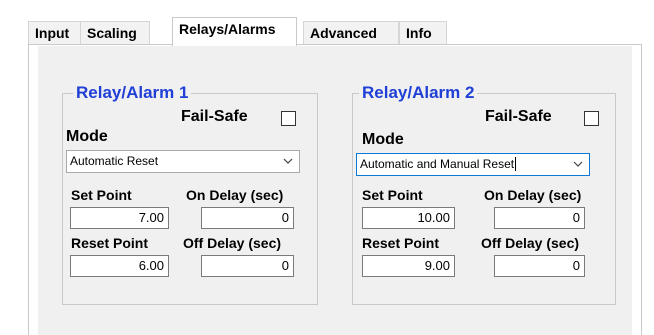  What do you see at coordinates (530, 243) in the screenshot?
I see `off-delay-2-label: Off Delay (sec)` at bounding box center [530, 243].